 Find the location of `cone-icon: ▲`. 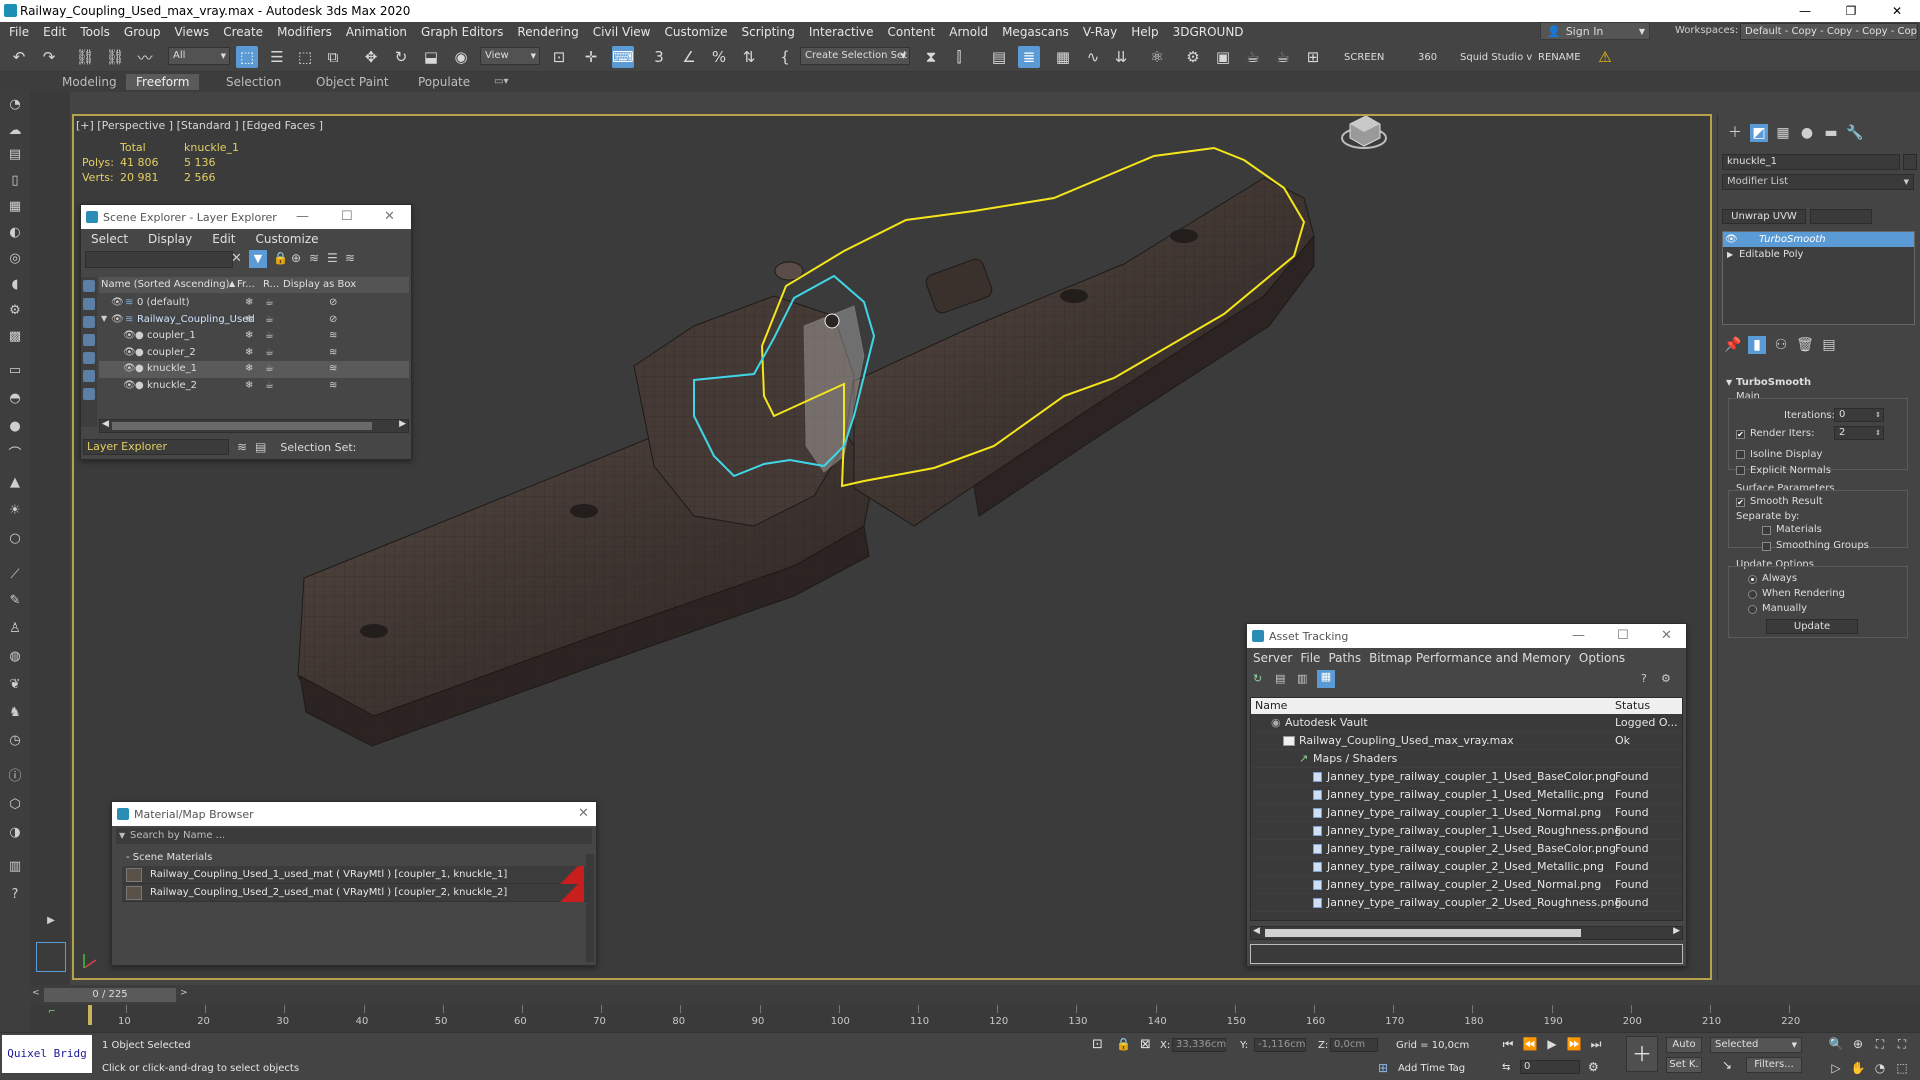

cone-icon: ▲ is located at coordinates (15, 483).